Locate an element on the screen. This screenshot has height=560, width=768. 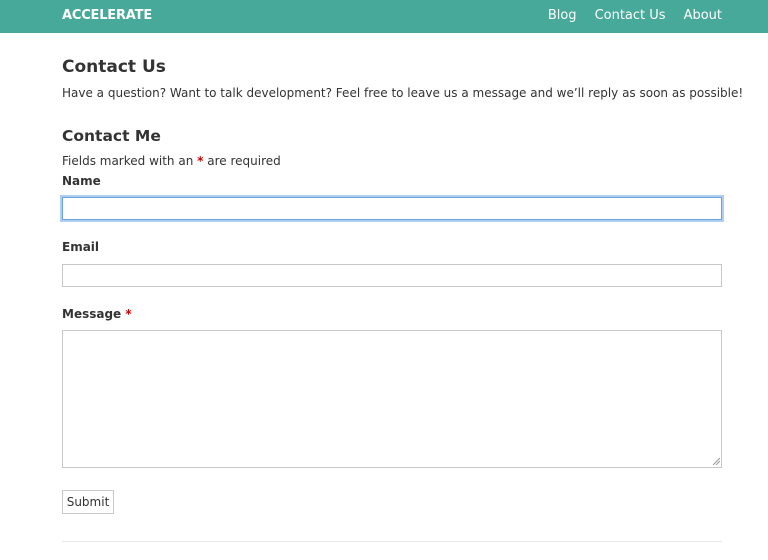
top-navigation-bar: ACCELERATE Blog Contact Us About is located at coordinates (384, 16).